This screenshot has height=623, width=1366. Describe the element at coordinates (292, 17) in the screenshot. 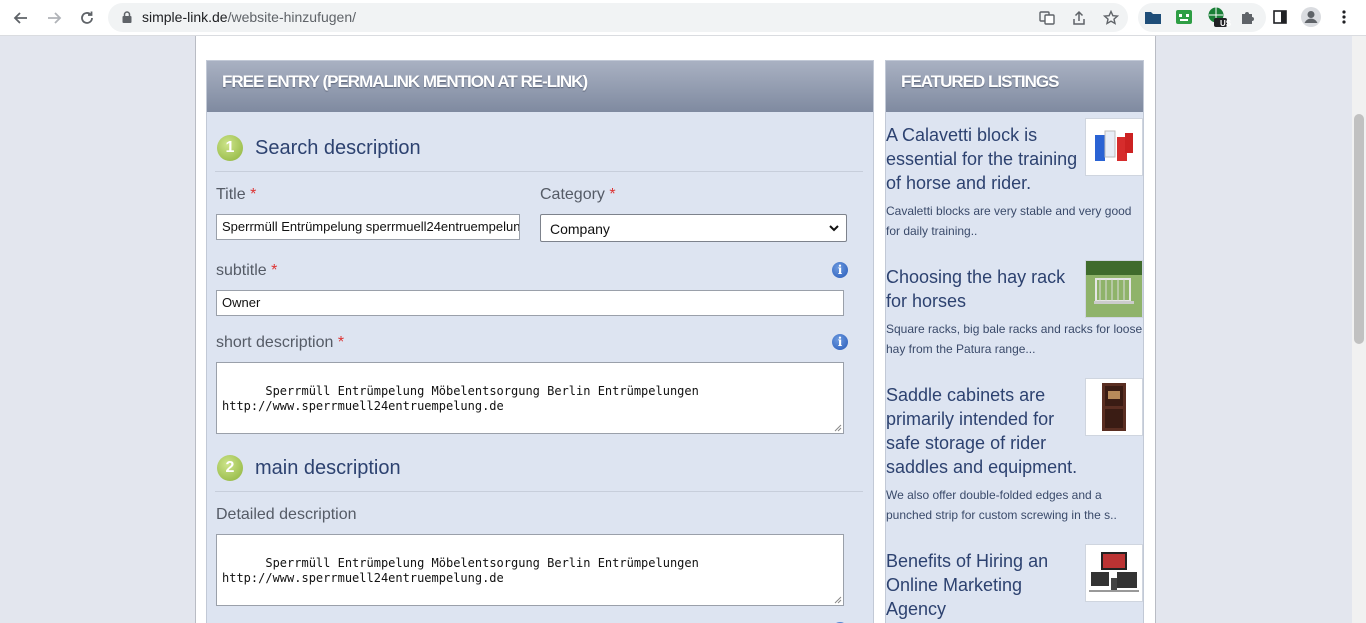

I see `url-path: /website-hinzufugen/` at that location.